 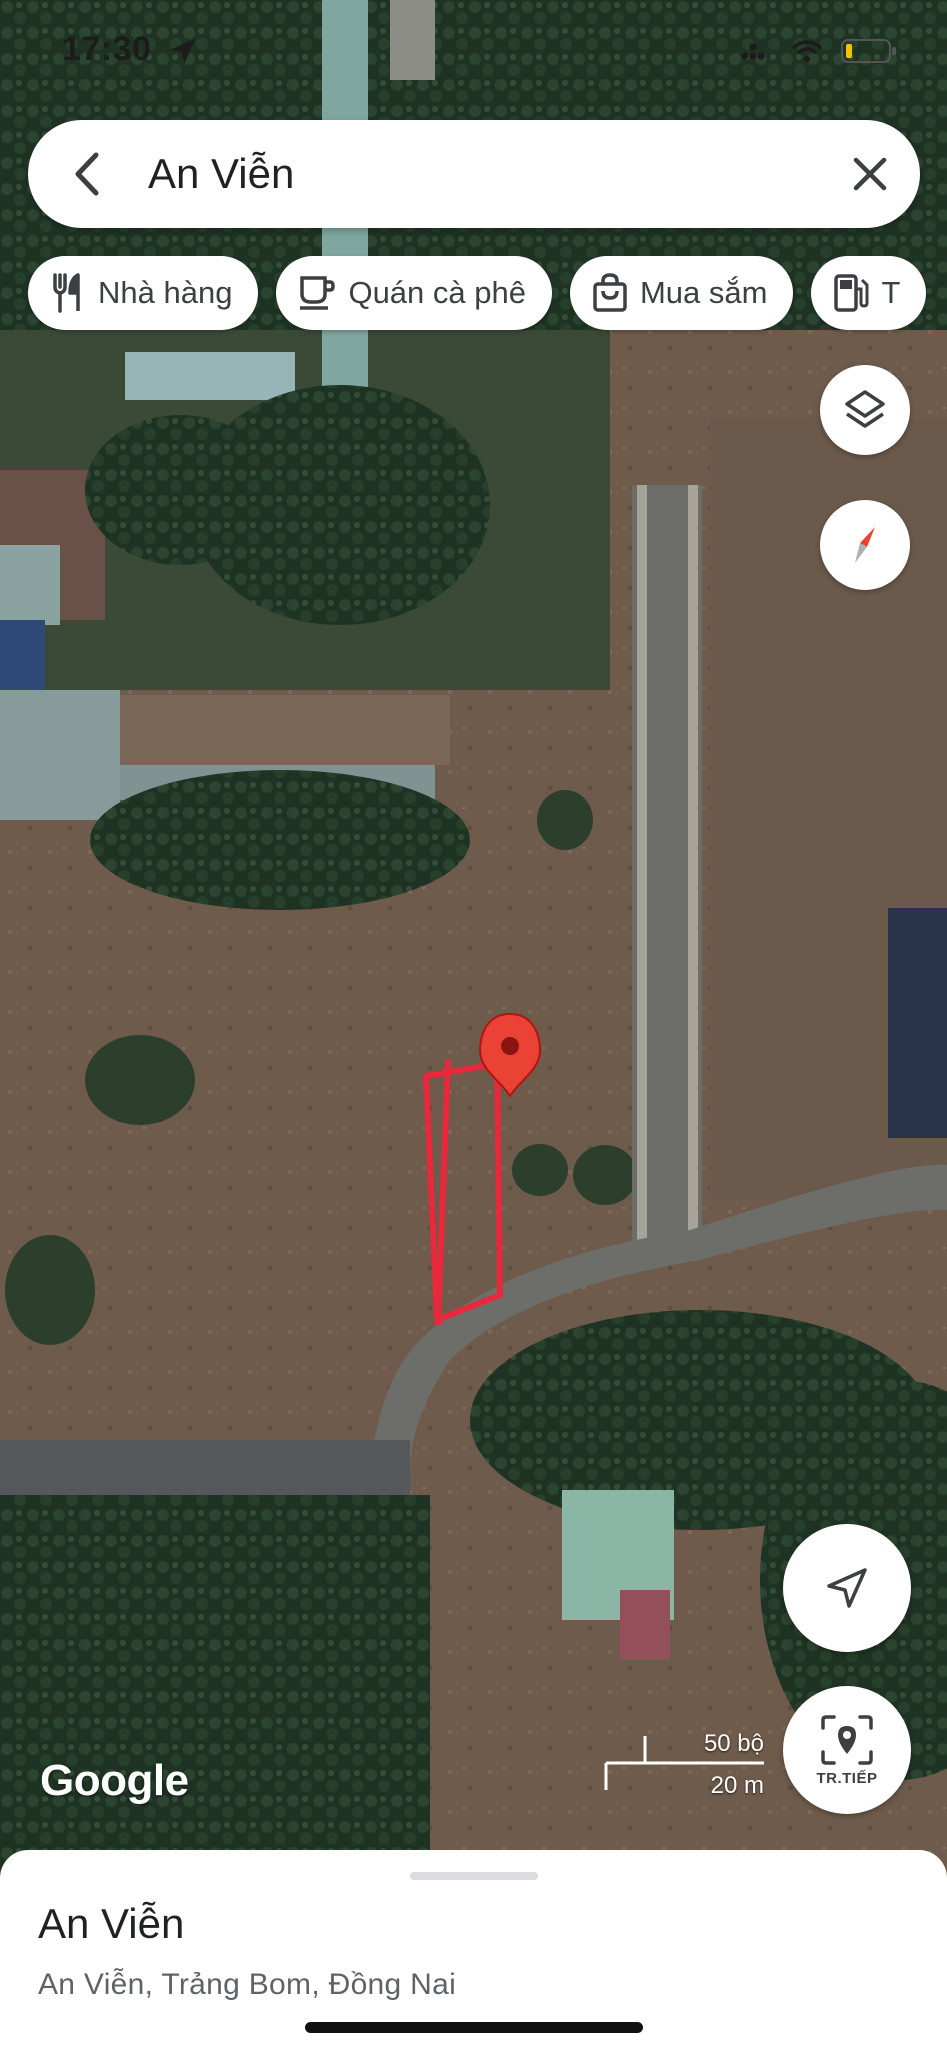 I want to click on location-arrow-icon, so click(x=183, y=51).